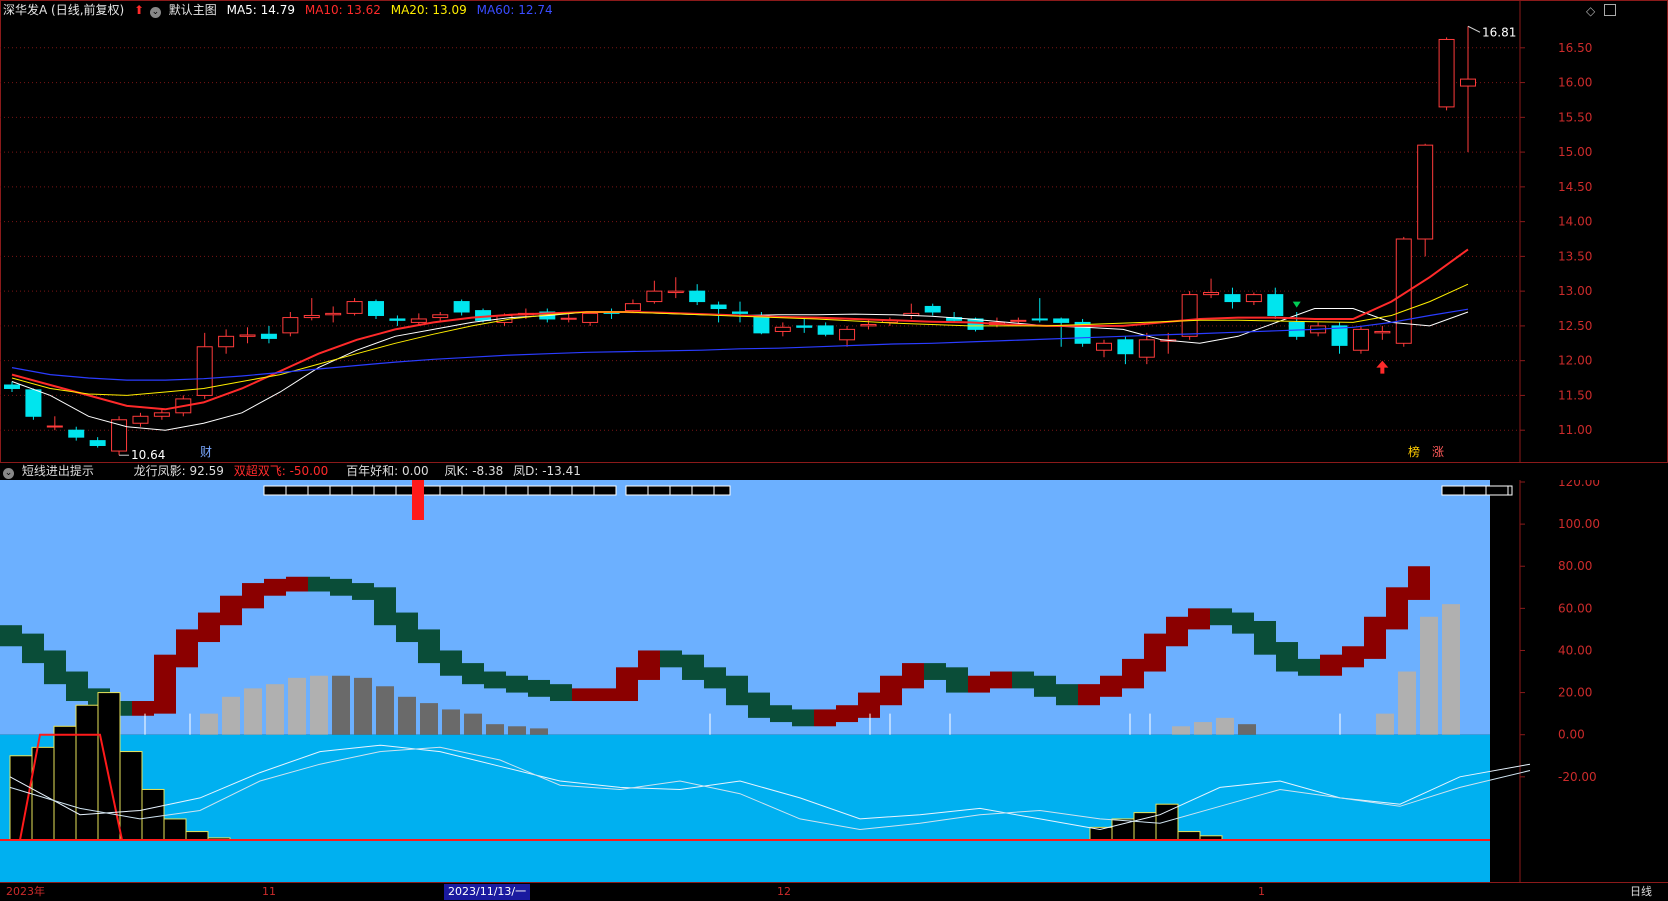 This screenshot has height=901, width=1668. What do you see at coordinates (1575, 361) in the screenshot?
I see `price-axis-label: 12.00` at bounding box center [1575, 361].